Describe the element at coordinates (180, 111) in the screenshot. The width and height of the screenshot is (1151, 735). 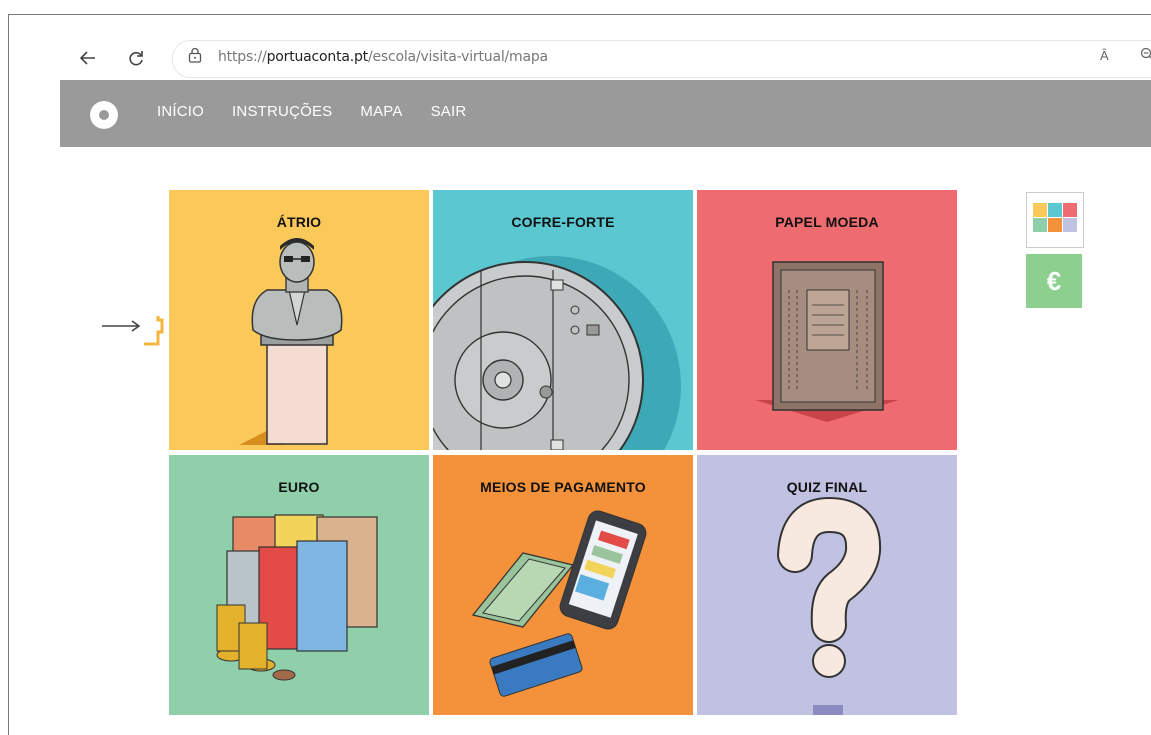
I see `menu-item-inicio: INÍCIO` at that location.